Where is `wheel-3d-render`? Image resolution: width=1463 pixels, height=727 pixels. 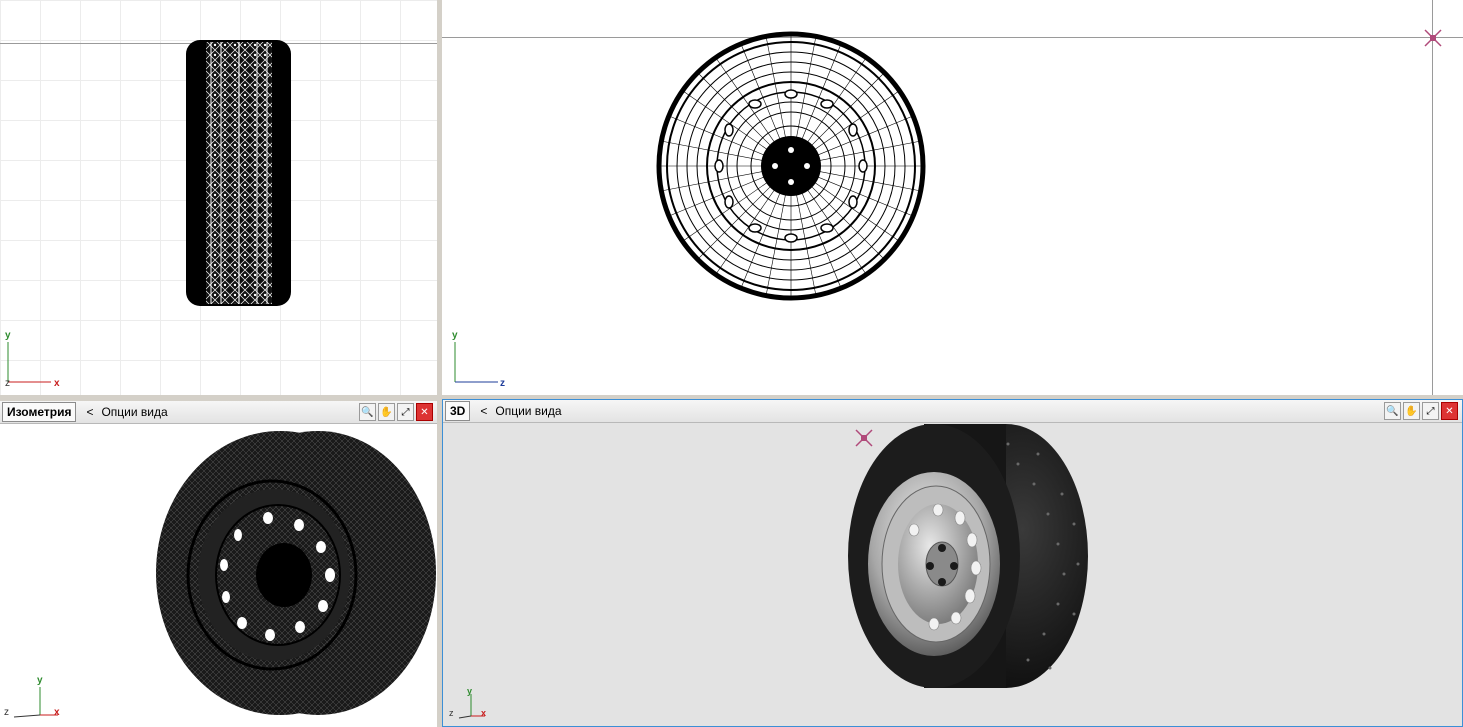
wheel-3d-render is located at coordinates (968, 556).